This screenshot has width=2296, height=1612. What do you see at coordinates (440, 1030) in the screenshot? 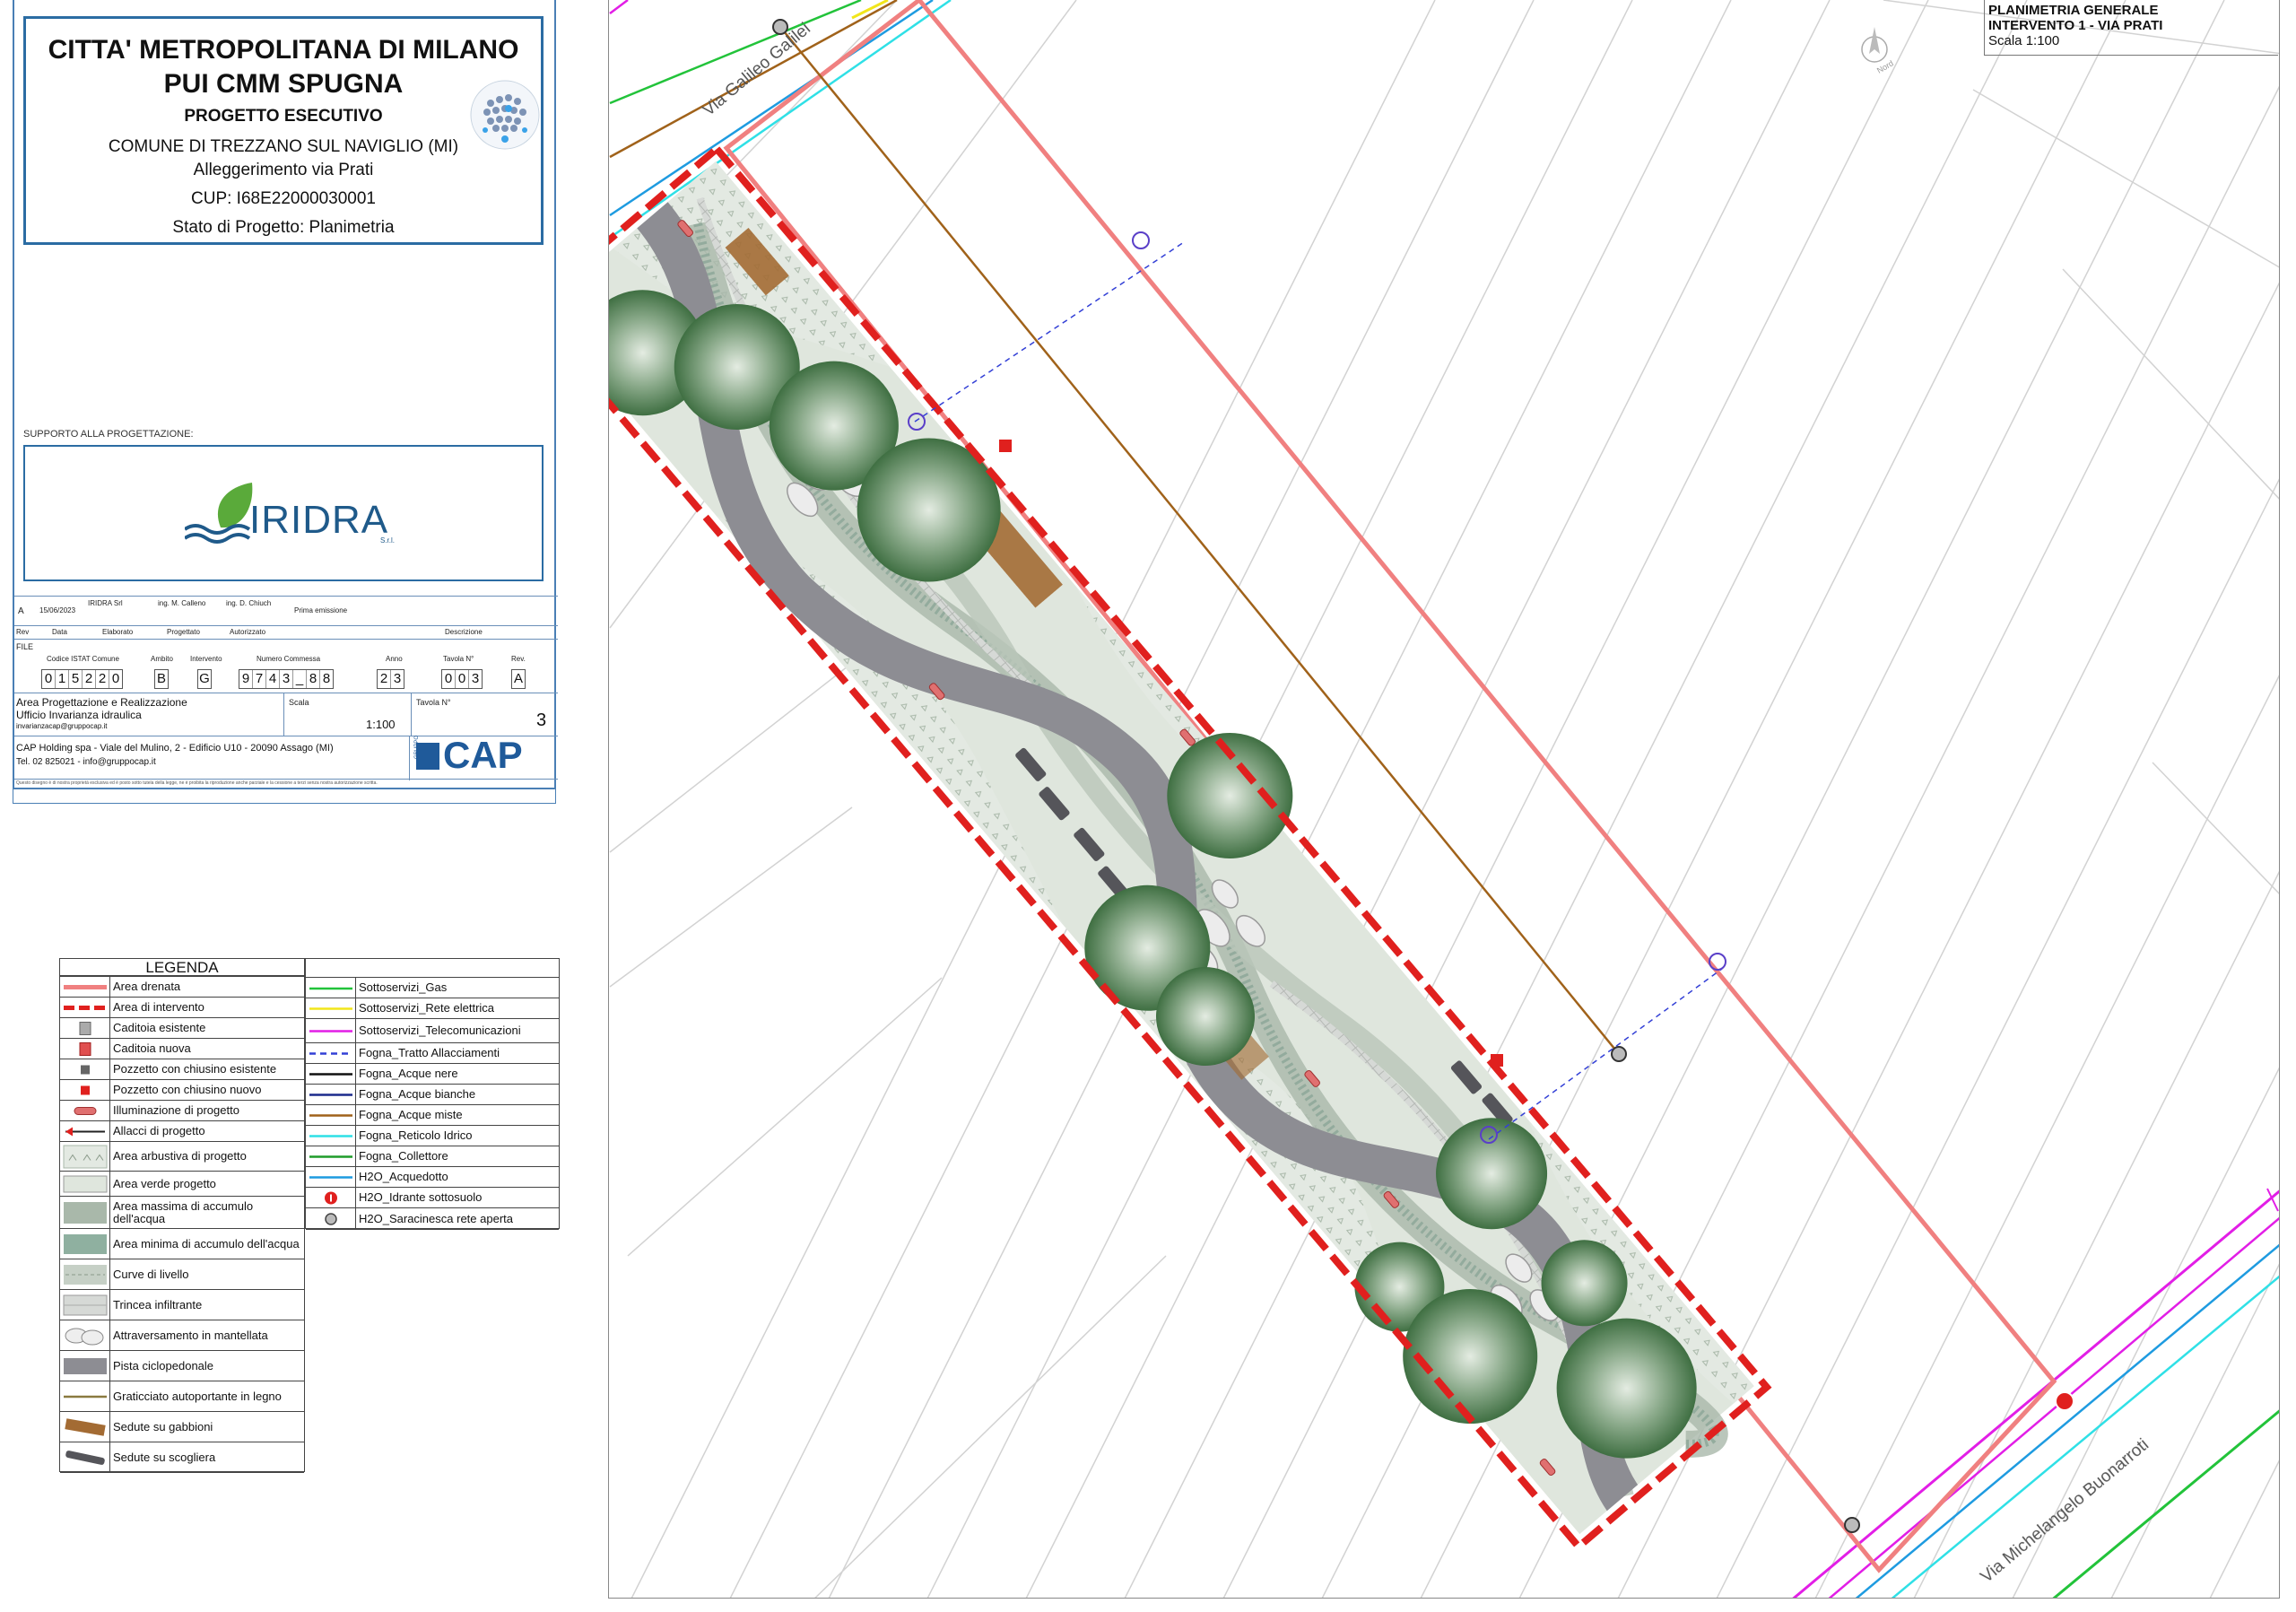
I see `legend-label: Sottoservizi_Telecomunicazioni` at bounding box center [440, 1030].